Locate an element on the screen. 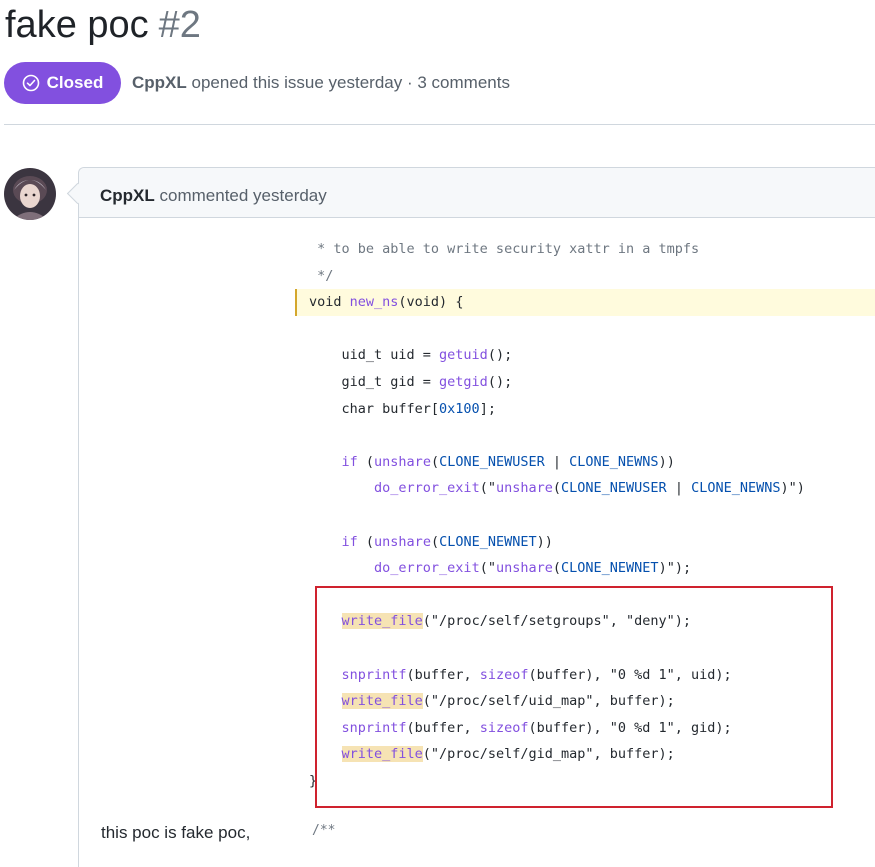 This screenshot has width=875, height=867. comment-body-text: this poc is fake poc, is located at coordinates (176, 832).